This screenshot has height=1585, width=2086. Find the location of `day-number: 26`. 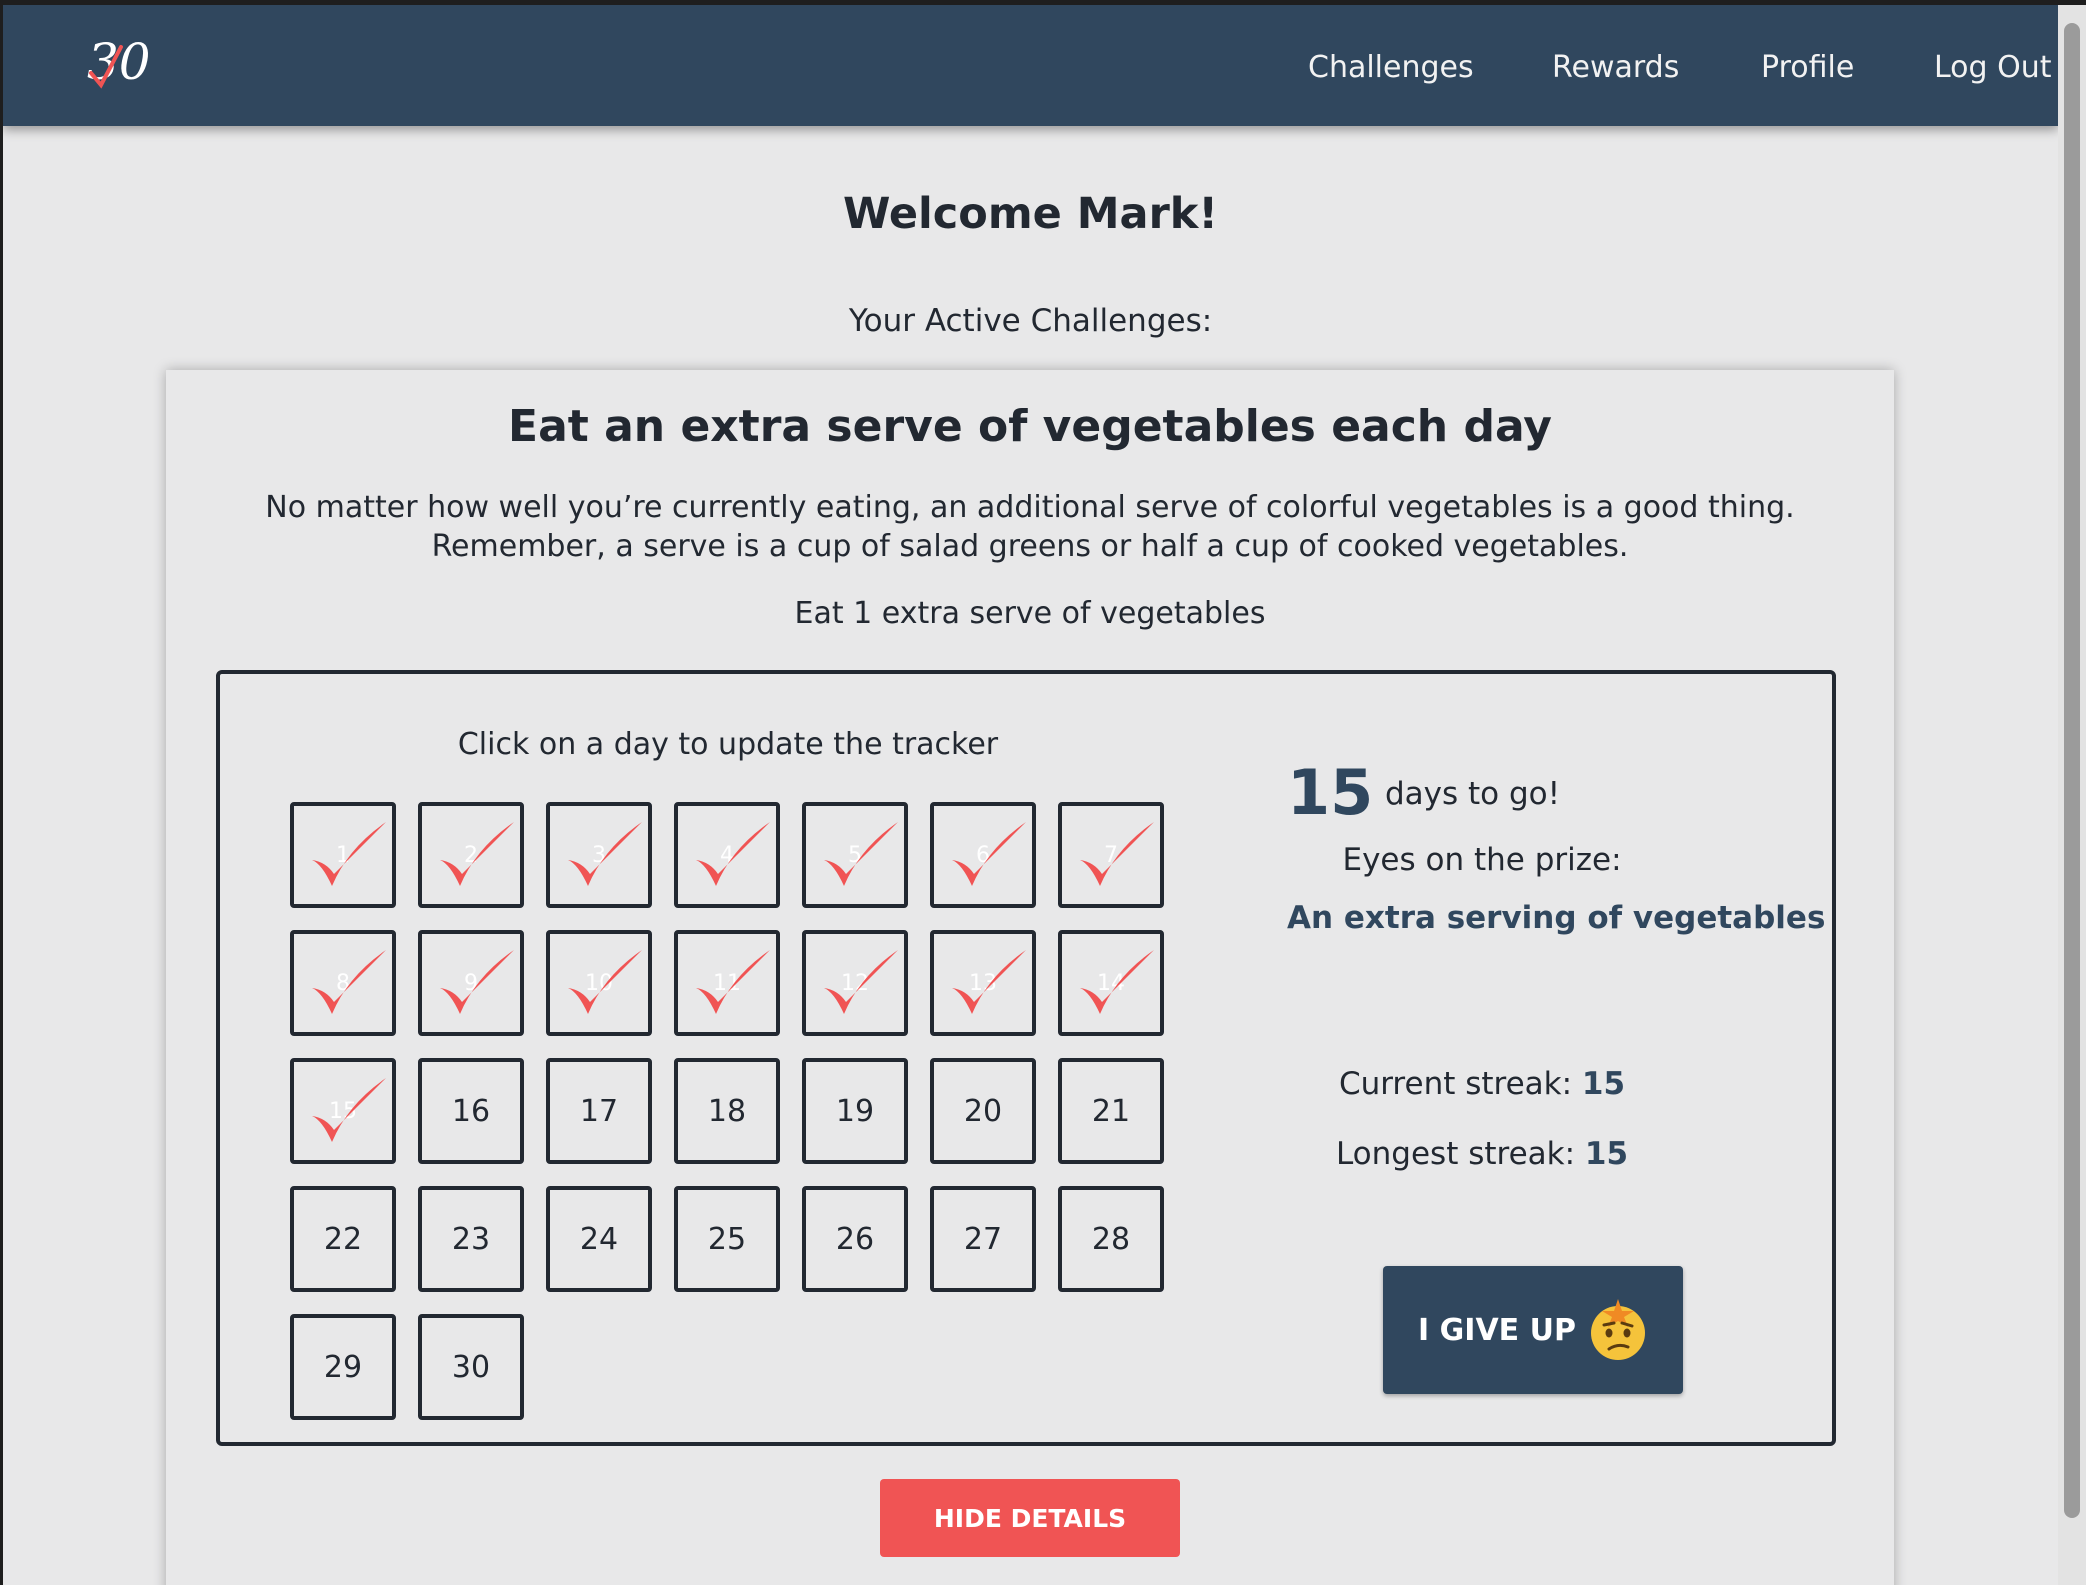

day-number: 26 is located at coordinates (855, 1239).